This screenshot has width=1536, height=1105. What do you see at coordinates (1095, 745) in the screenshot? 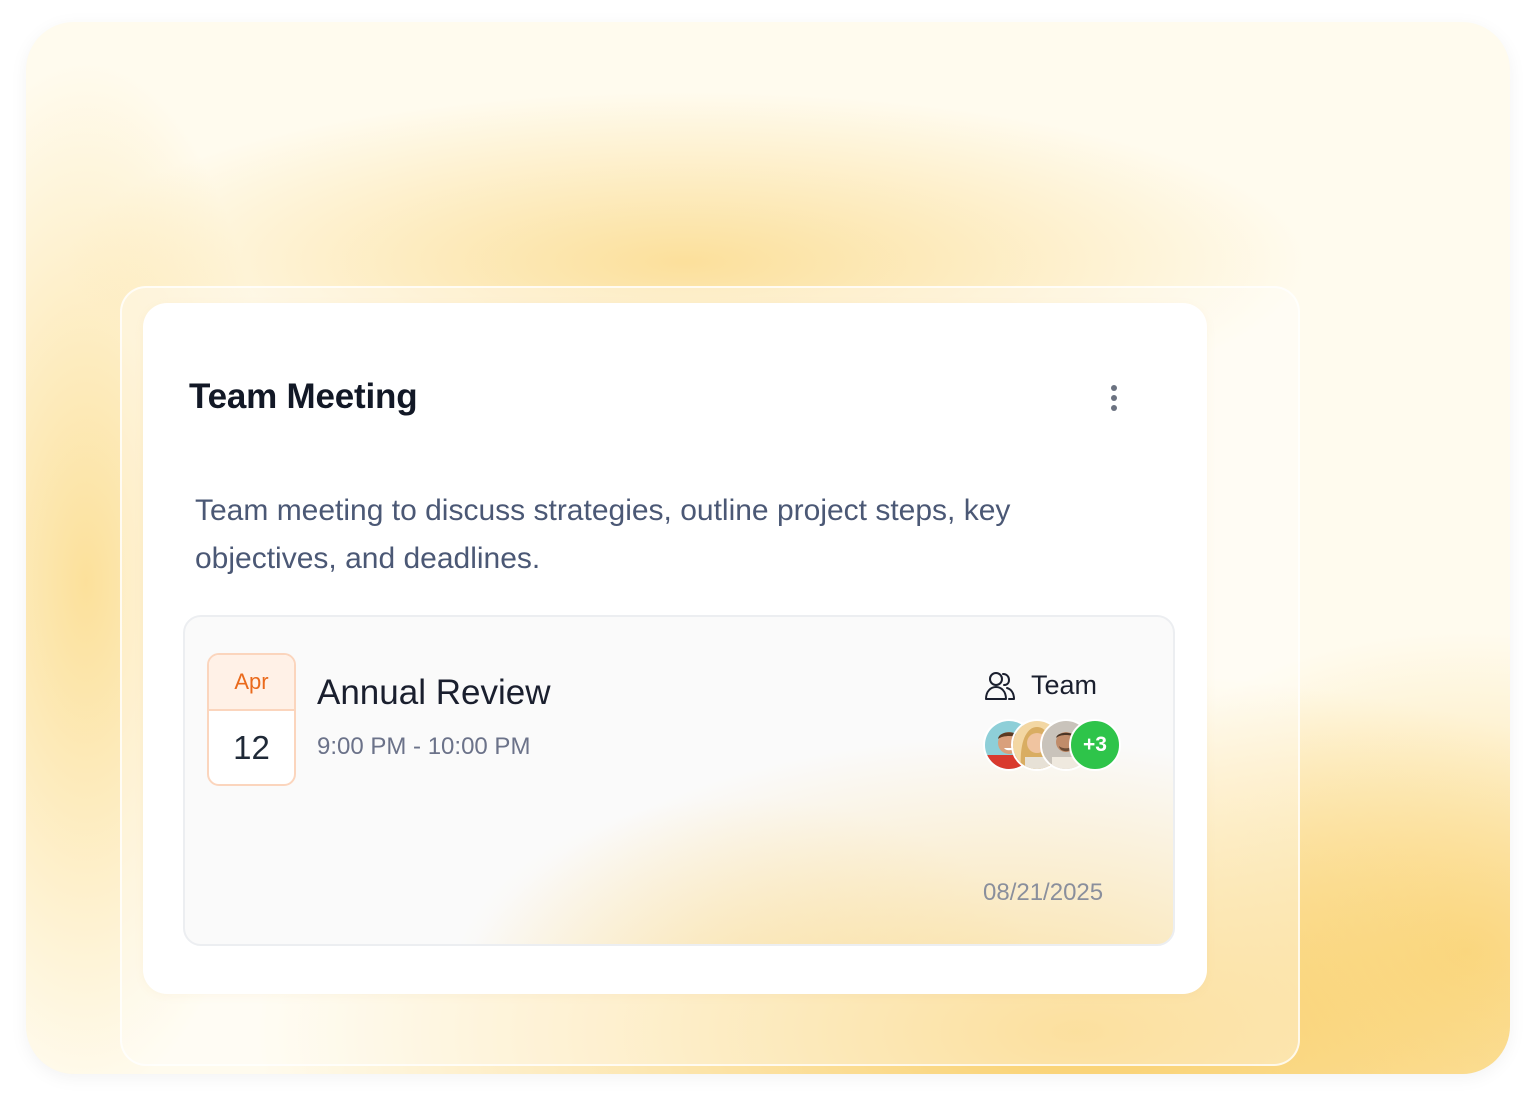
I see `more-attendees-badge: +3` at bounding box center [1095, 745].